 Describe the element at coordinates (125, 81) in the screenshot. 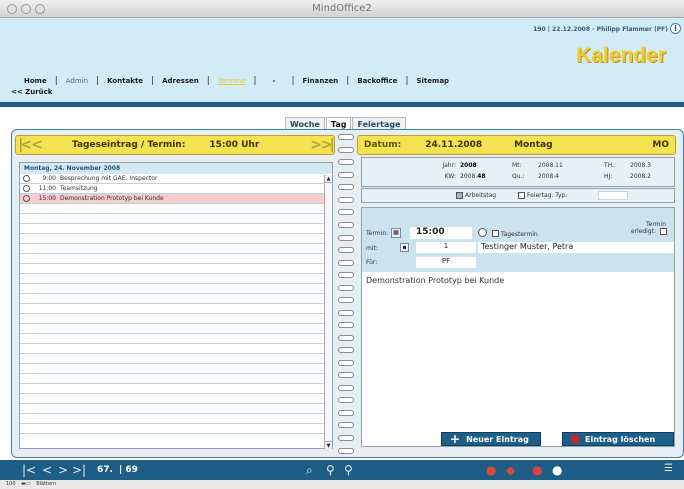

I see `nav-kontakte: Kontakte` at that location.